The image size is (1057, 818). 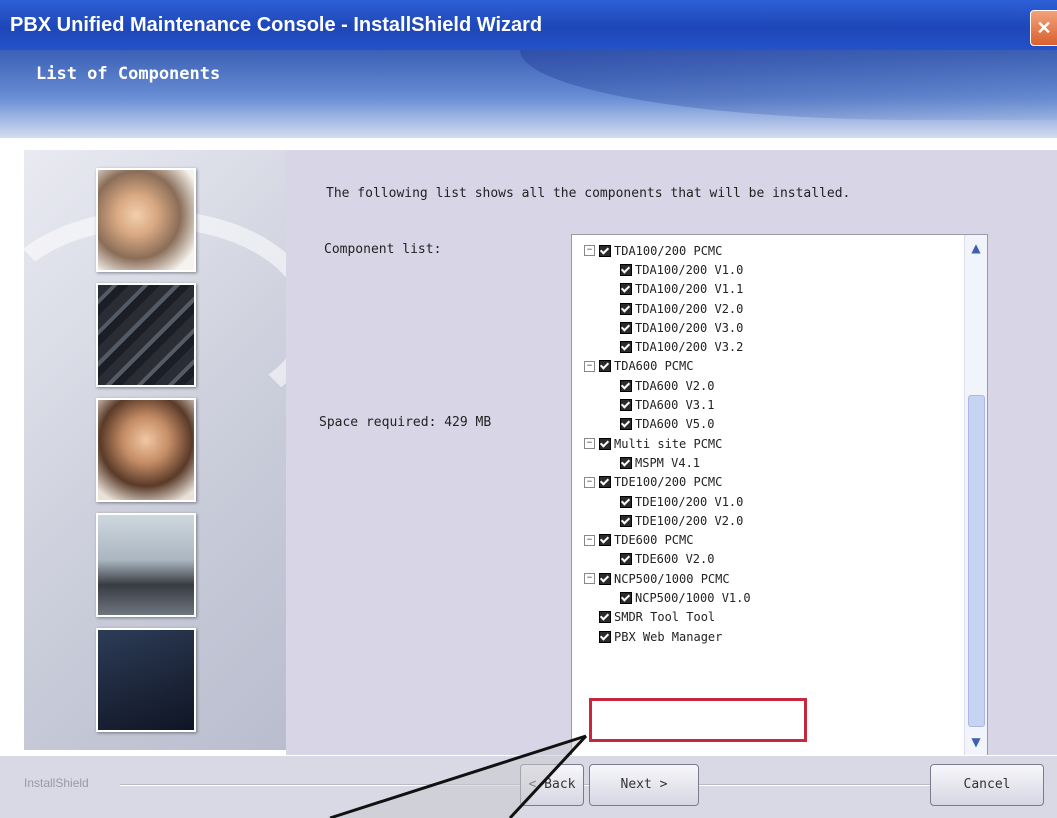 I want to click on headset-woman-image, so click(x=146, y=220).